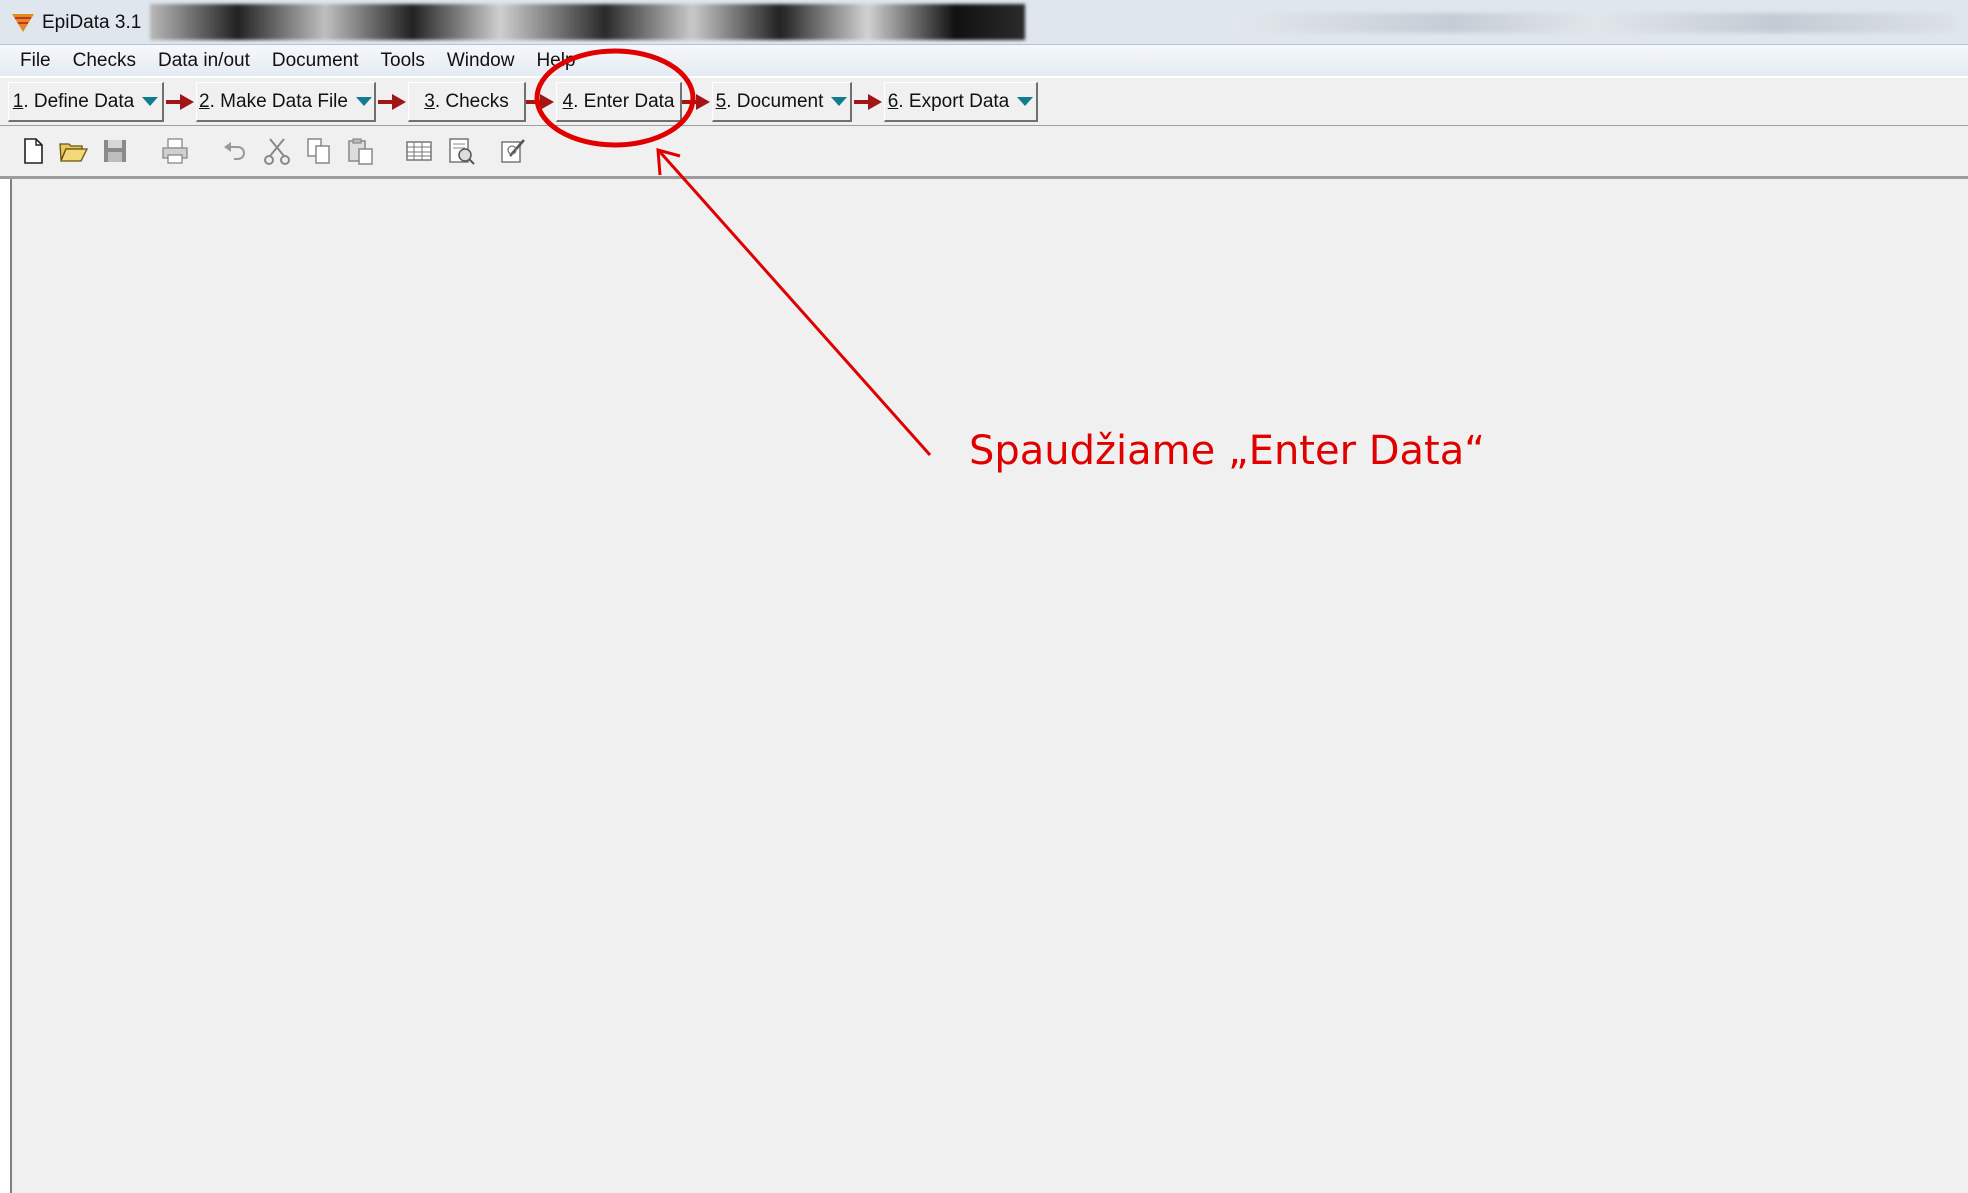  Describe the element at coordinates (893, 101) in the screenshot. I see `export-data-key: 6` at that location.